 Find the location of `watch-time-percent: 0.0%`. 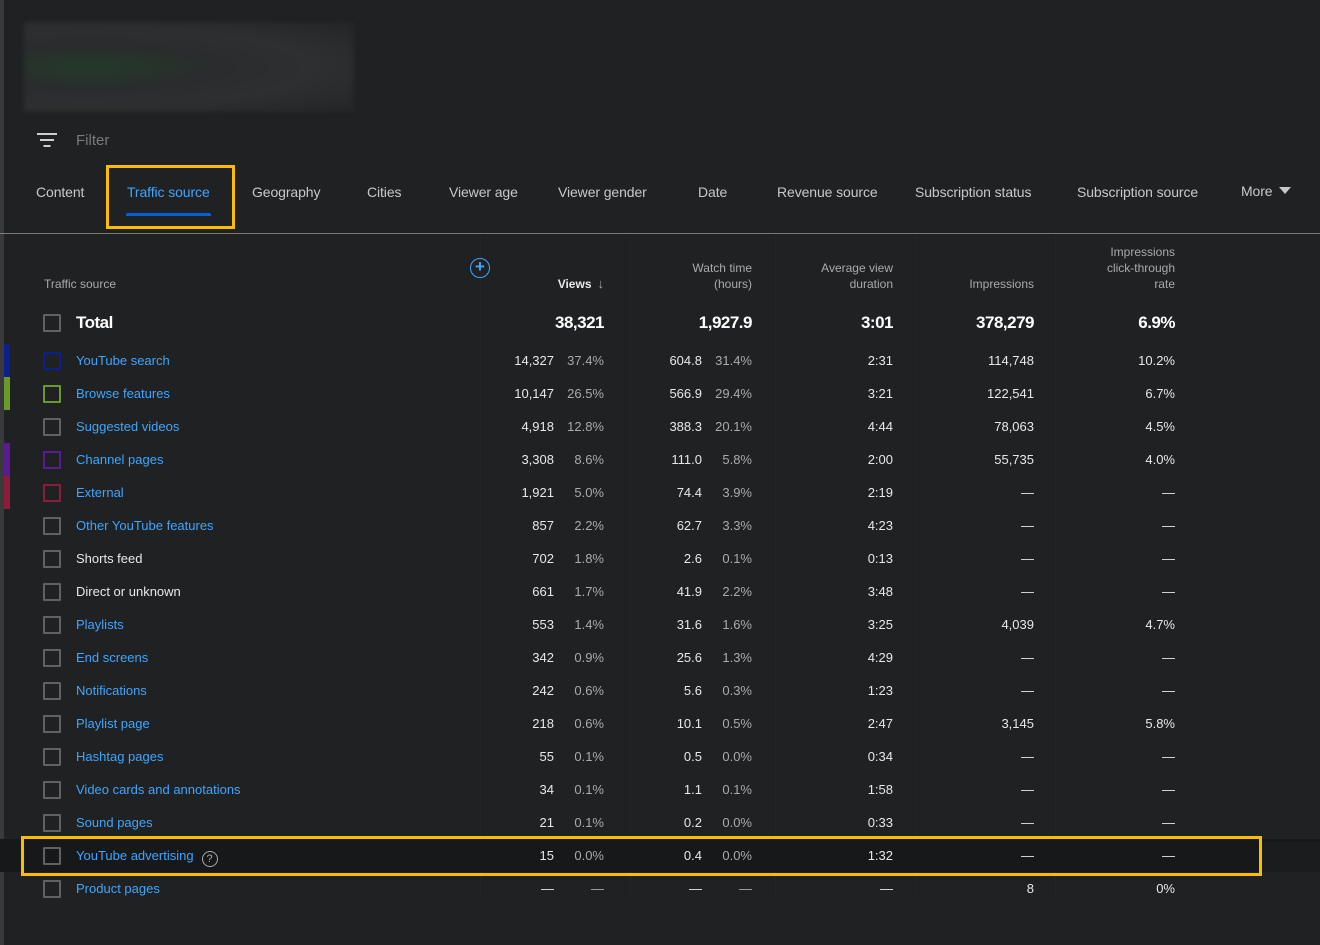

watch-time-percent: 0.0% is located at coordinates (737, 822).